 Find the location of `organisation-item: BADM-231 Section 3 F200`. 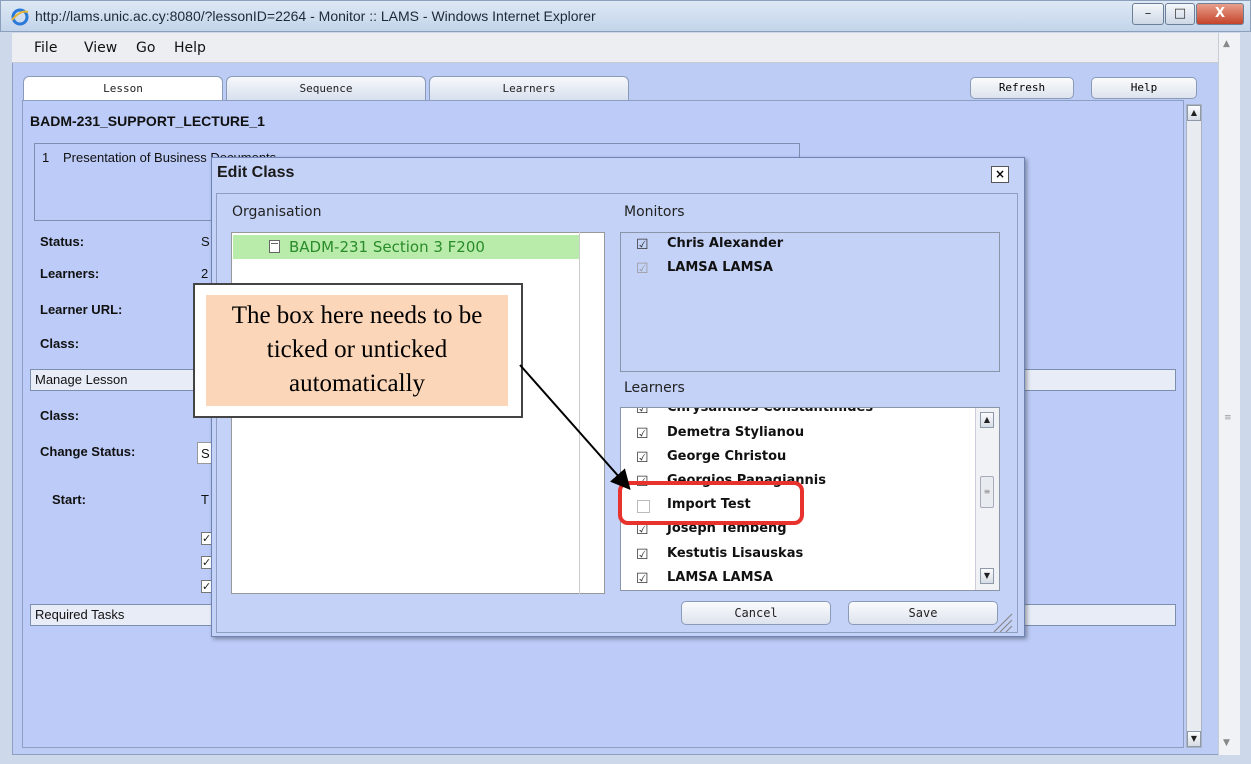

organisation-item: BADM-231 Section 3 F200 is located at coordinates (387, 247).